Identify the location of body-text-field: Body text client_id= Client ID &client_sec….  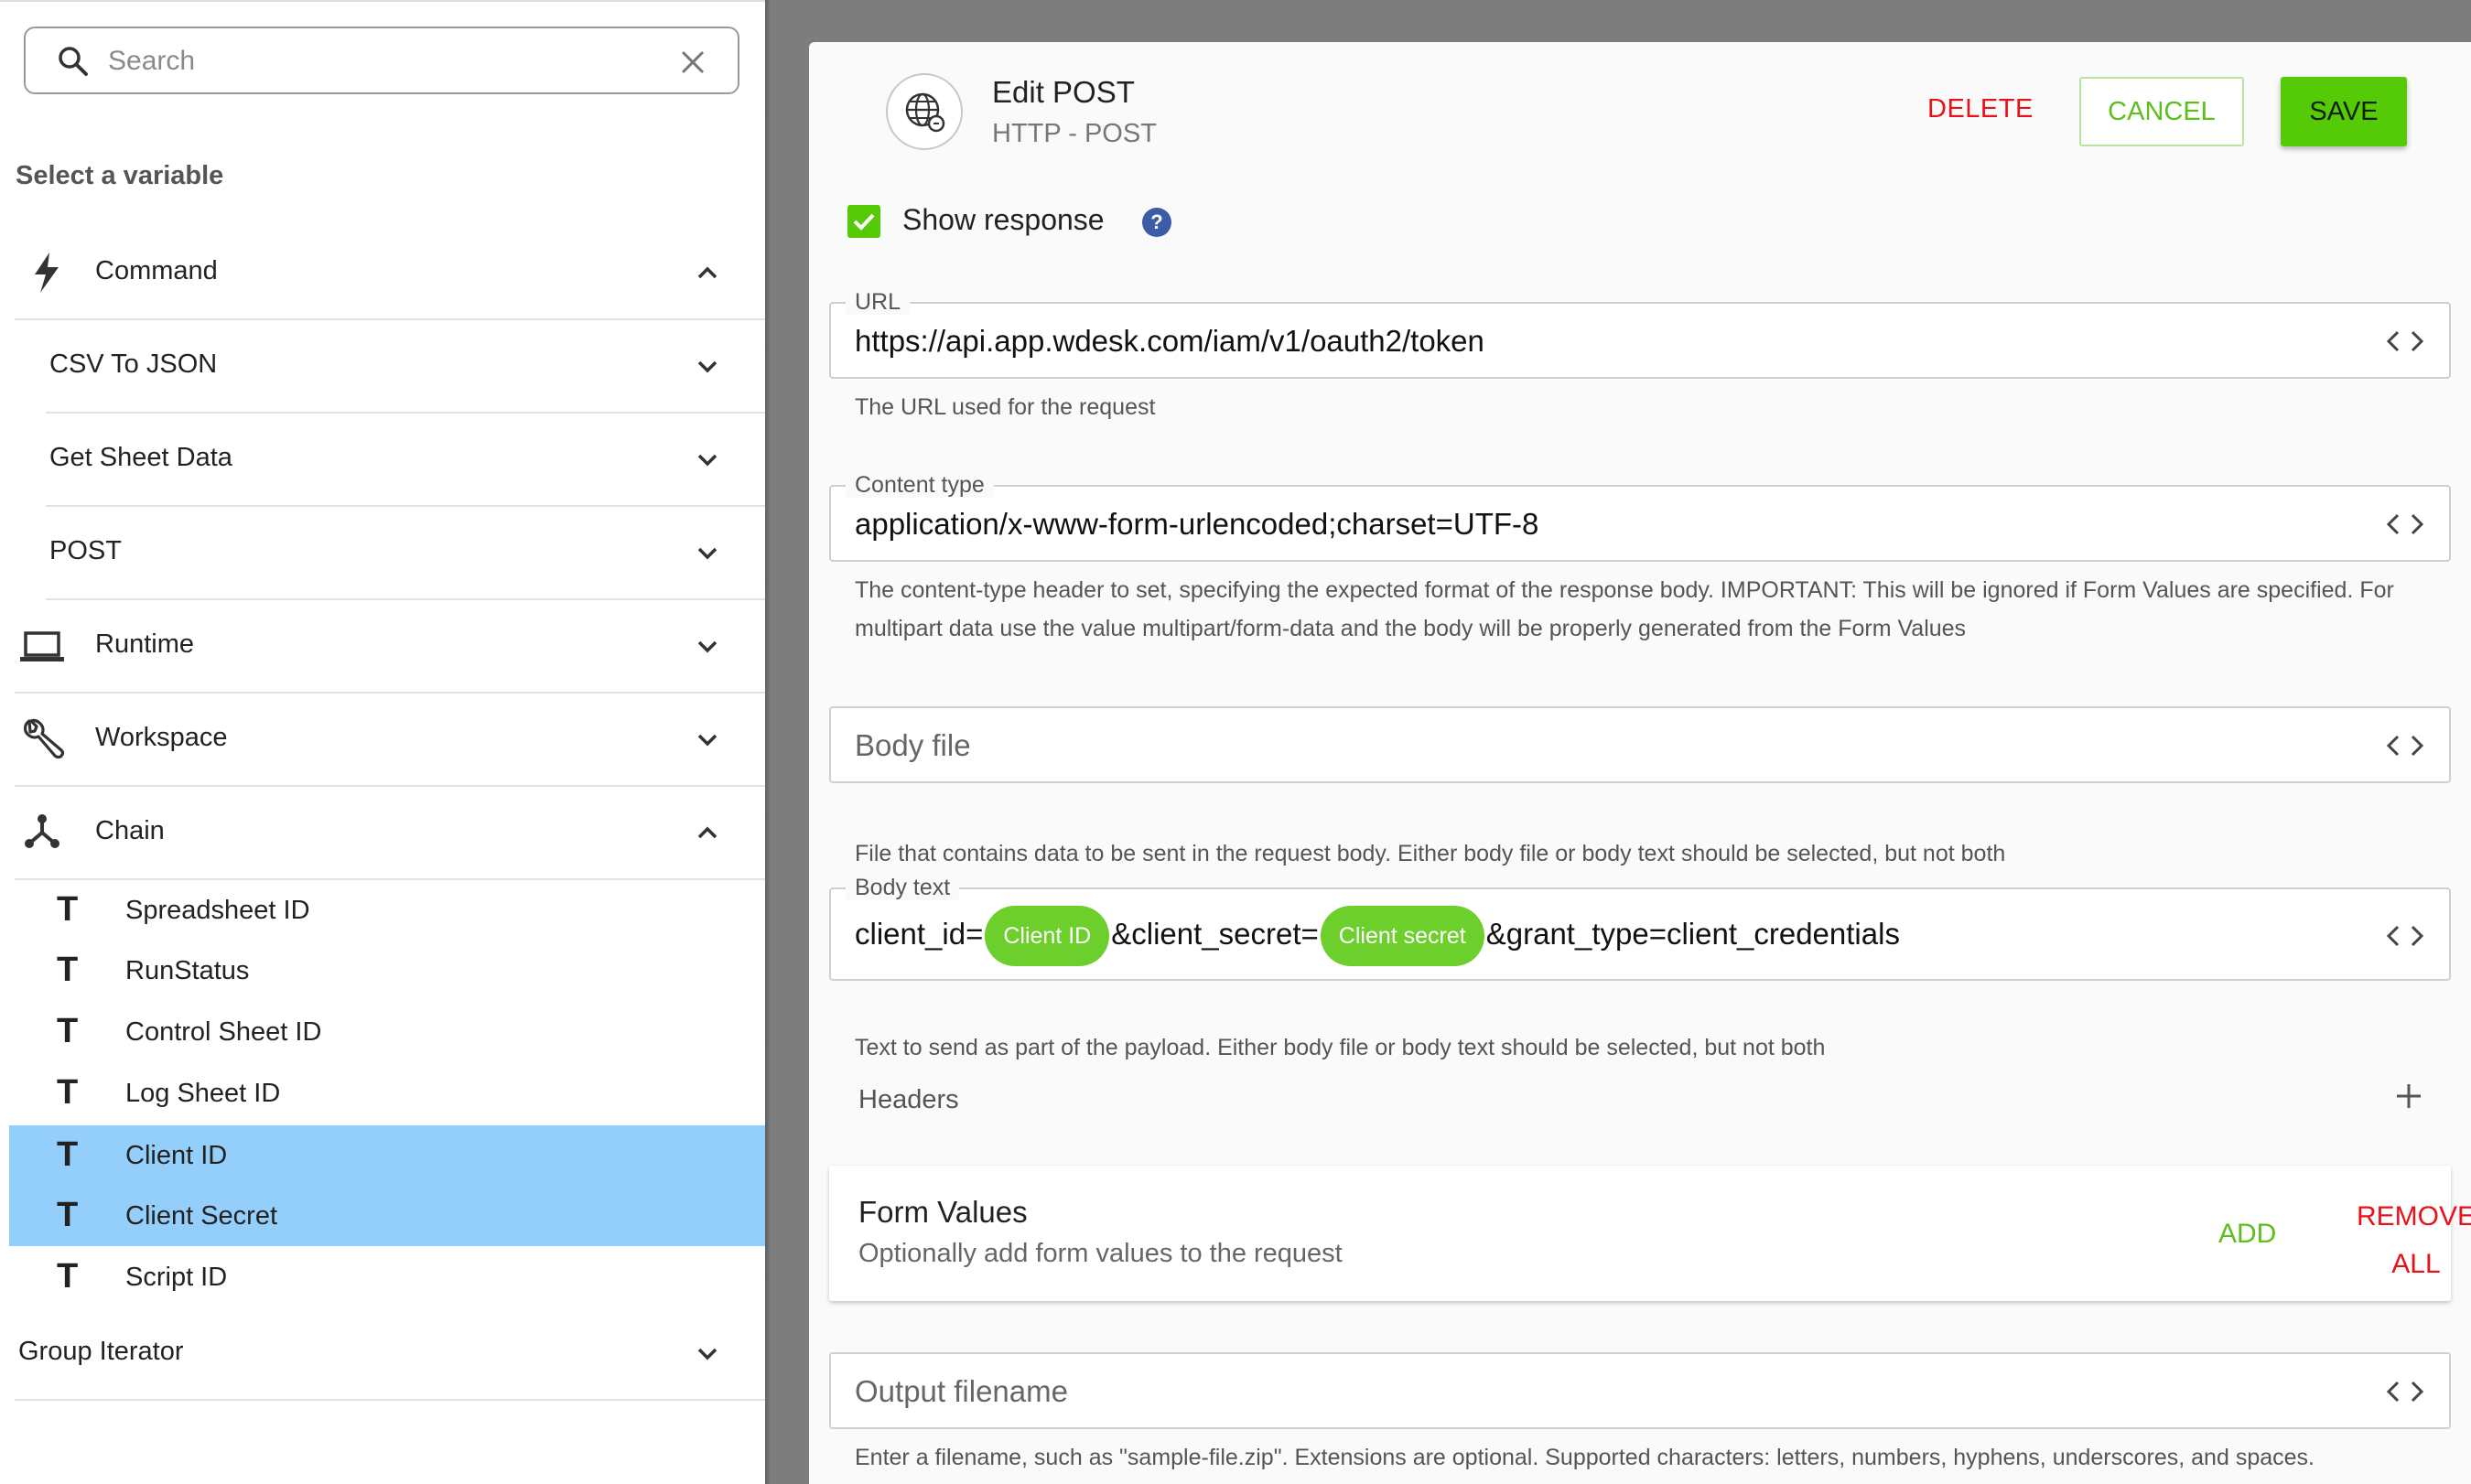
(1640, 928).